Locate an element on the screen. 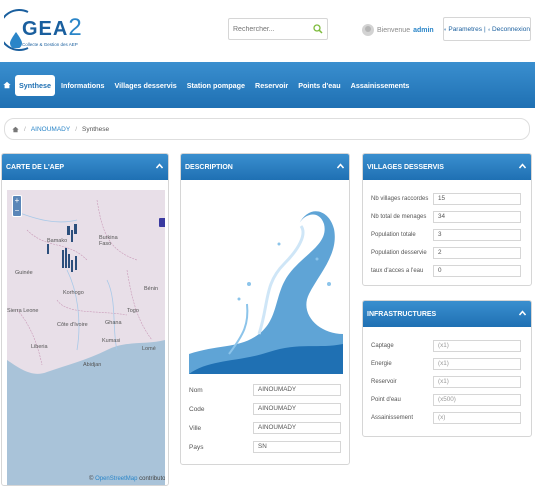 This screenshot has height=486, width=535. field-nb-menages: Nb total de menages 34 is located at coordinates (446, 216).